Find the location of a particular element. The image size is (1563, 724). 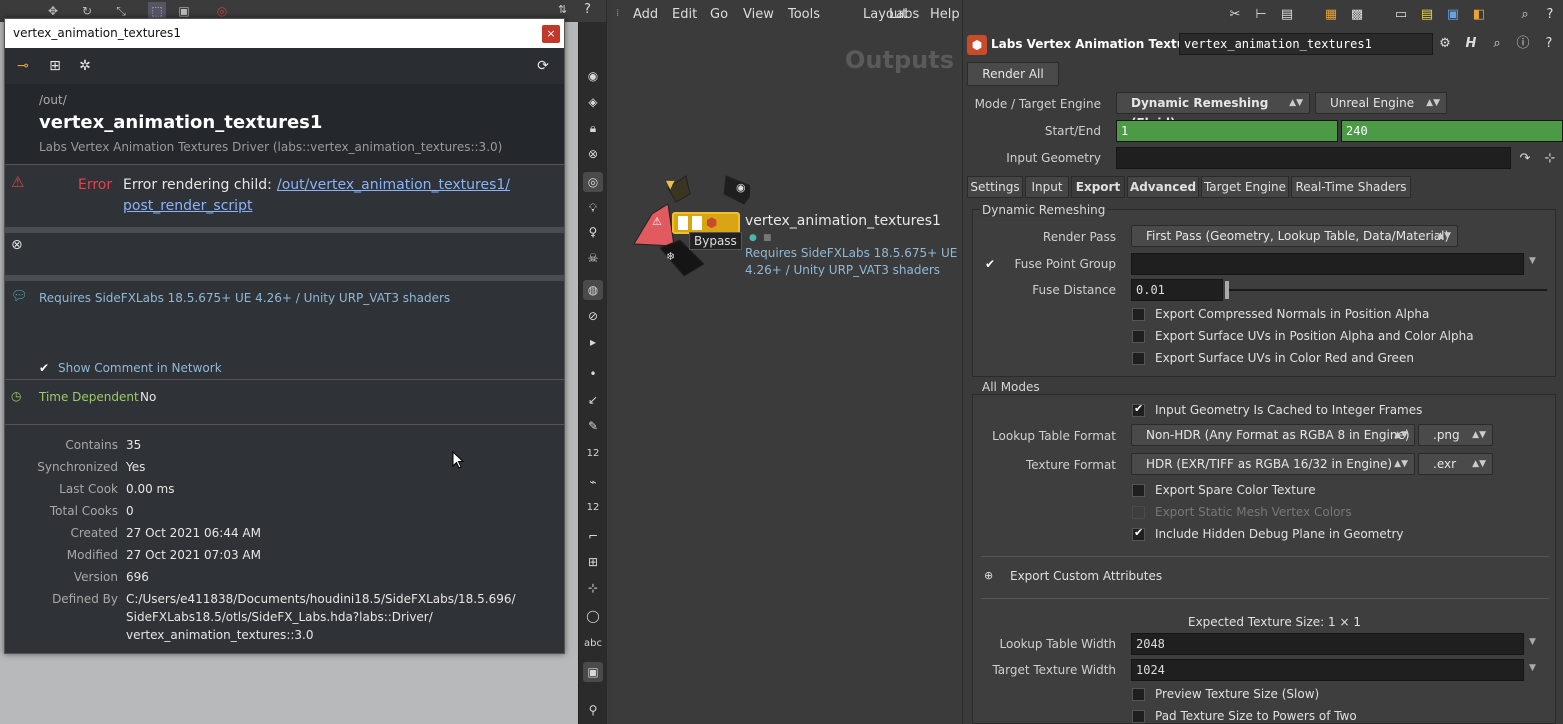

search-icon: ⌕ is located at coordinates (1525, 15).